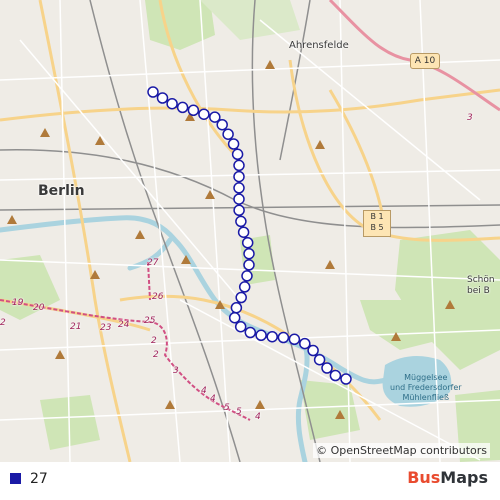  Describe the element at coordinates (158, 297) in the screenshot. I see `route-number-label: 26` at that location.